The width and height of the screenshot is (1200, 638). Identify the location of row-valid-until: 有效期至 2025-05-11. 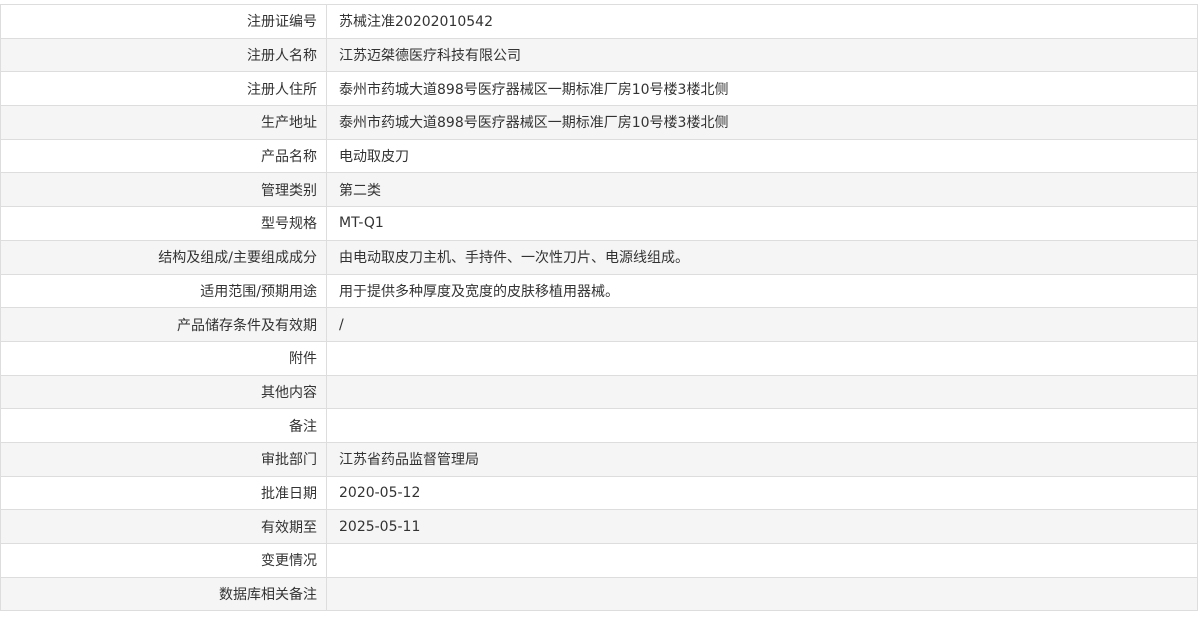
(599, 526).